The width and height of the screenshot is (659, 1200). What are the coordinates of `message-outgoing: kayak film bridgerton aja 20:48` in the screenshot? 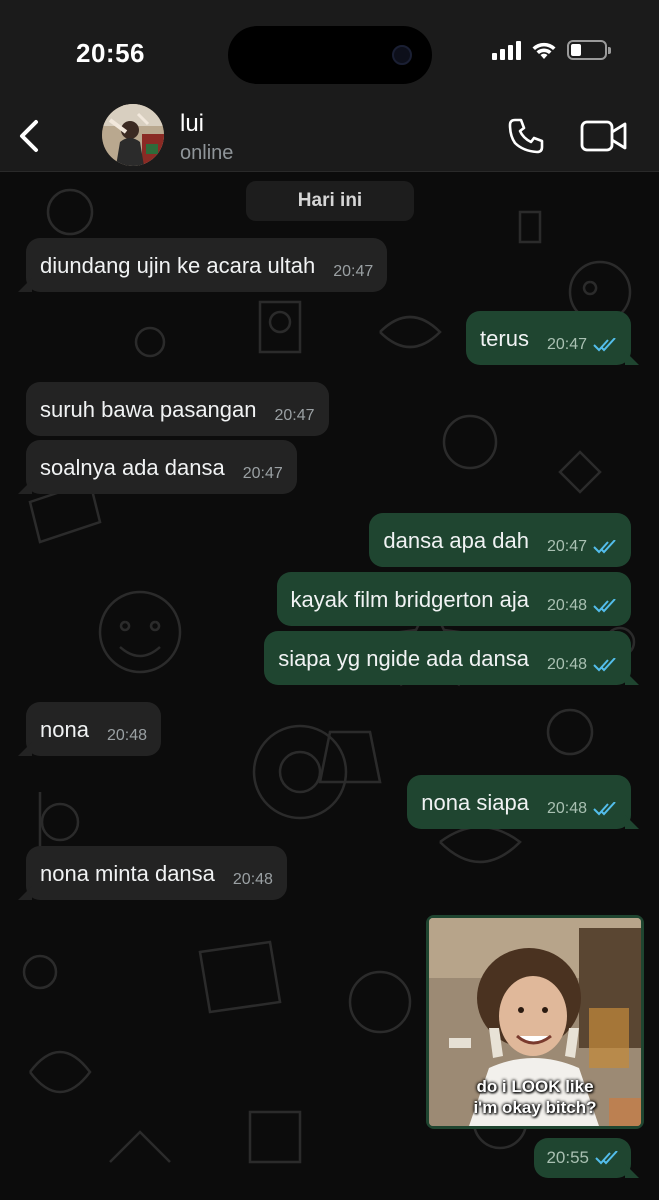 It's located at (453, 599).